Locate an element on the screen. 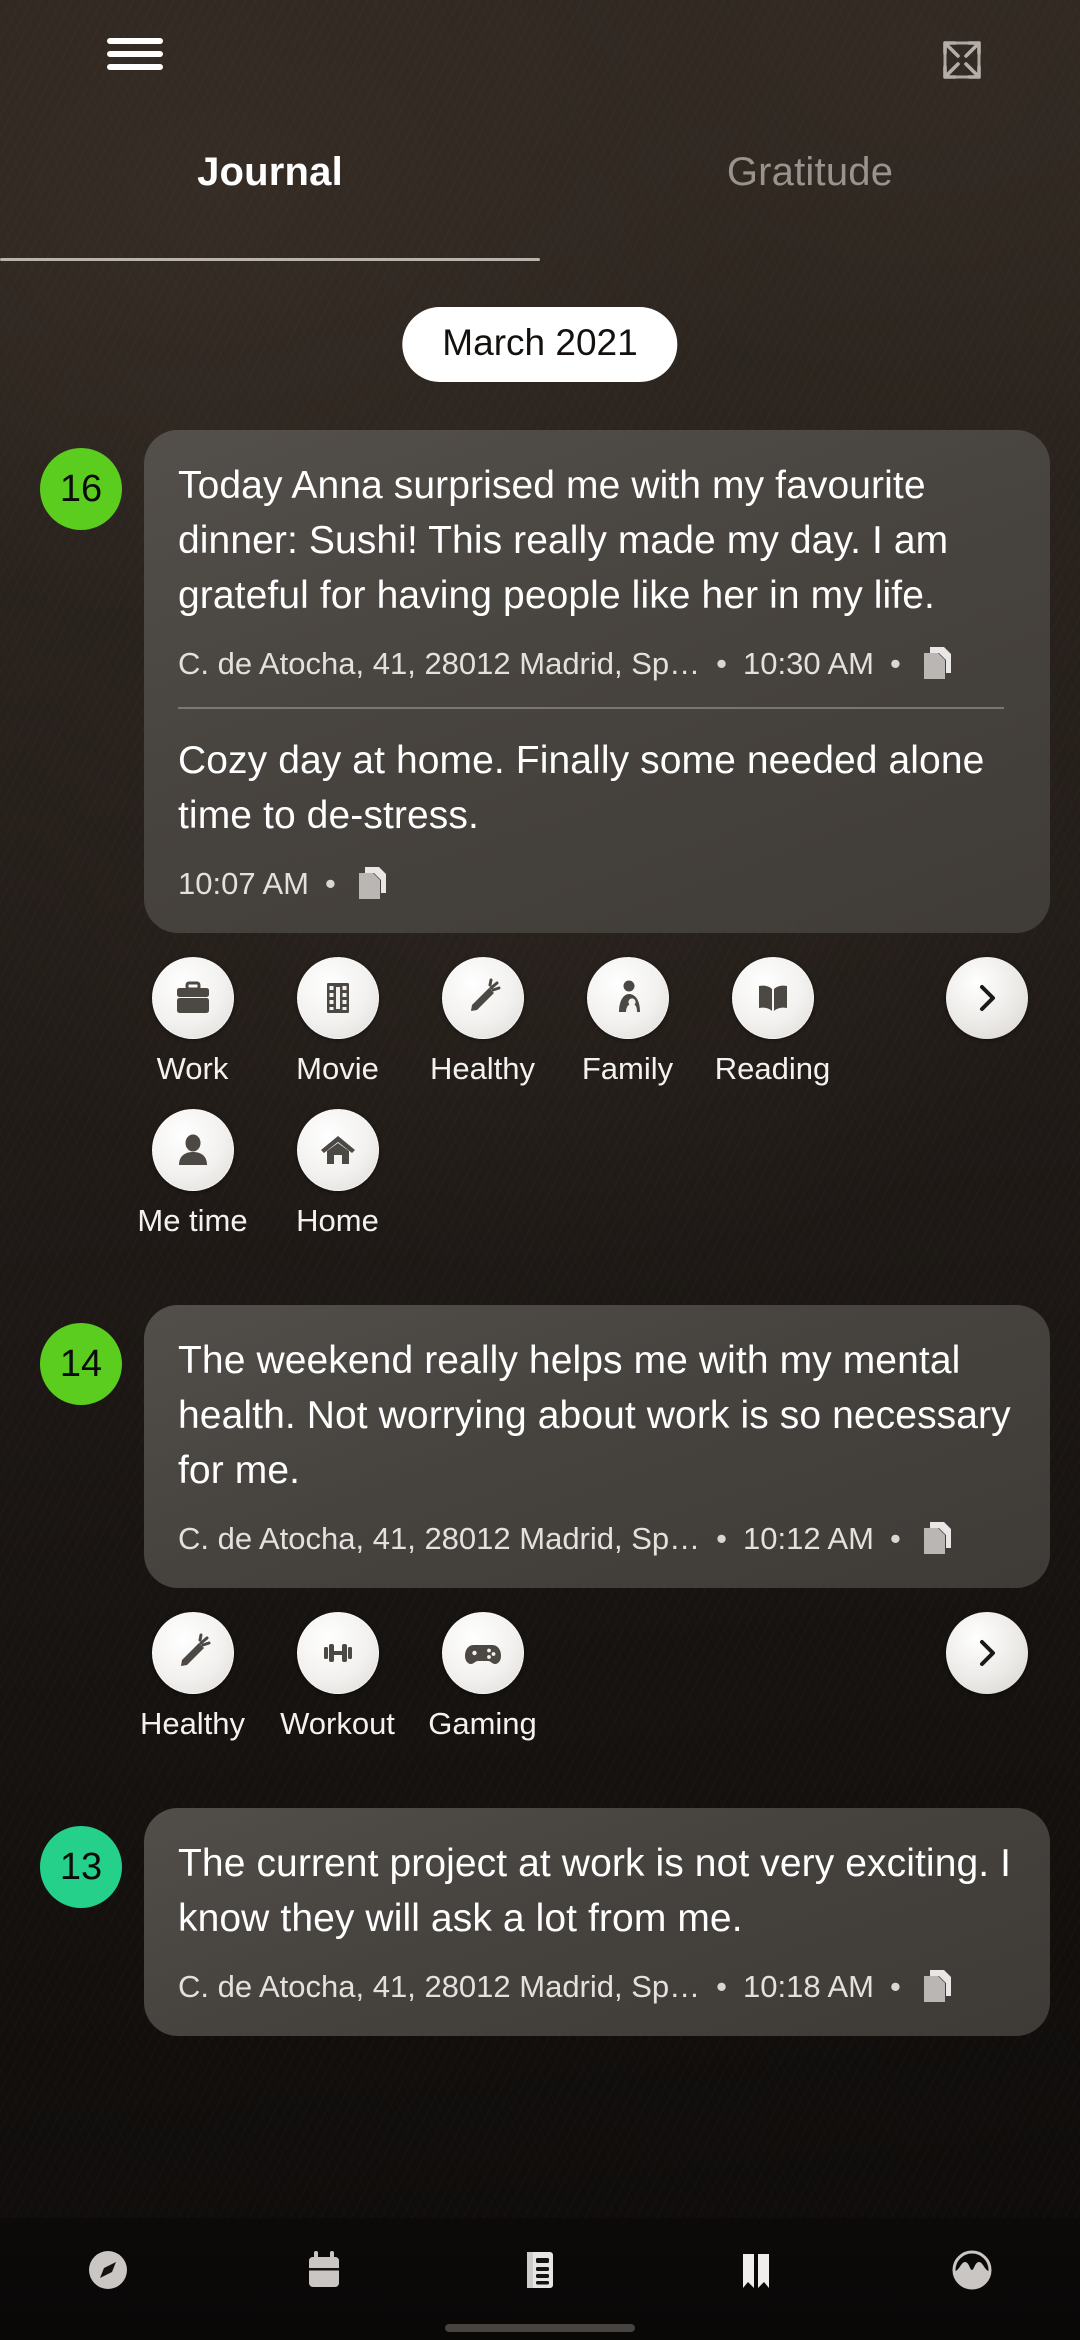  bottom-navigation-bar is located at coordinates (540, 2279).